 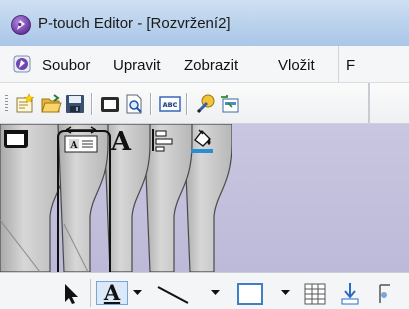 What do you see at coordinates (134, 104) in the screenshot?
I see `print-preview-icon` at bounding box center [134, 104].